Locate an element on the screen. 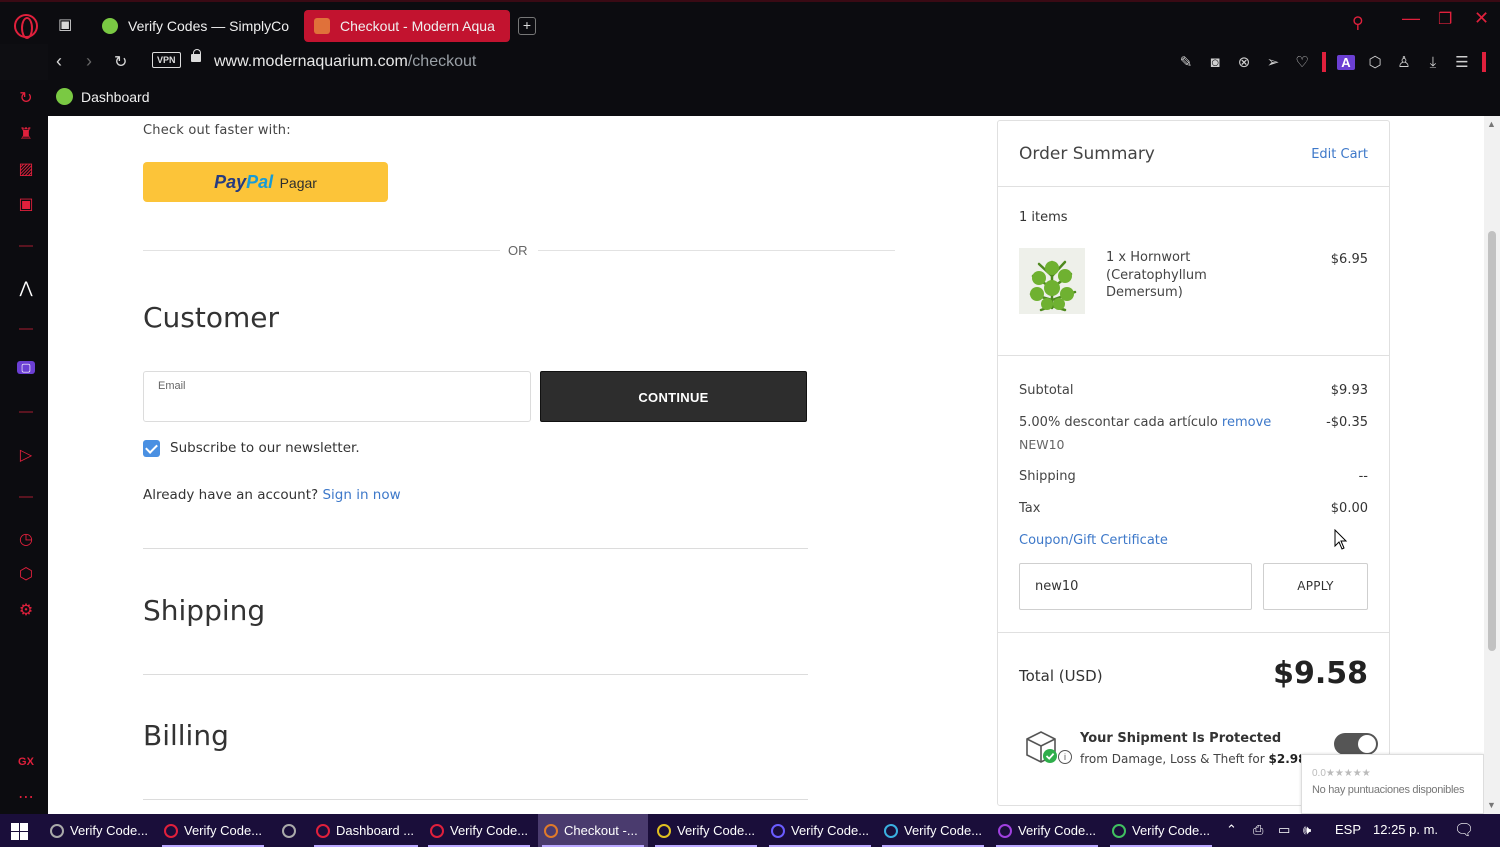 The height and width of the screenshot is (847, 1500). total-label: Total (USD) is located at coordinates (1061, 676).